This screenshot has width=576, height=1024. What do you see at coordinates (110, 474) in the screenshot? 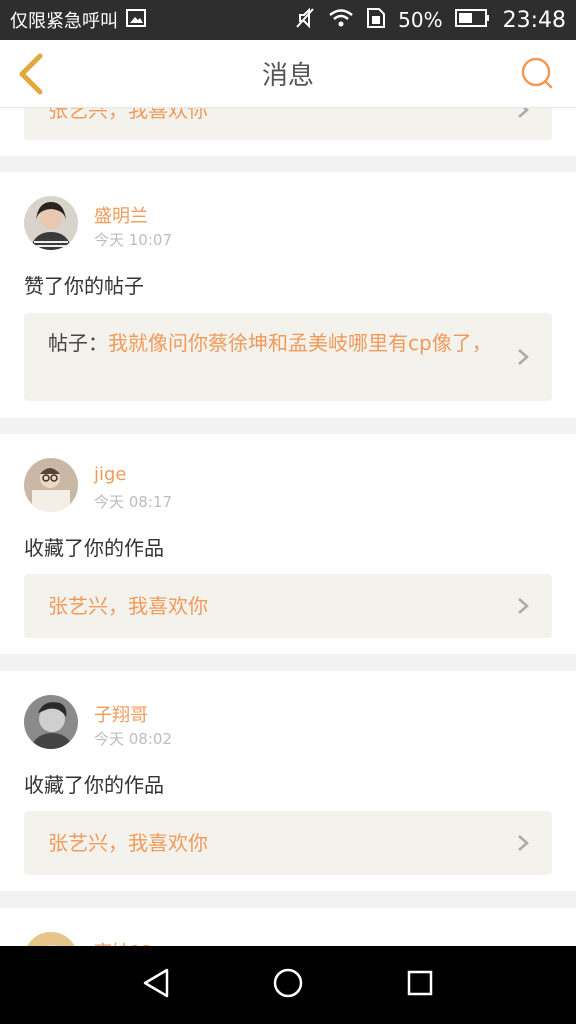
I see `user-name: jige` at bounding box center [110, 474].